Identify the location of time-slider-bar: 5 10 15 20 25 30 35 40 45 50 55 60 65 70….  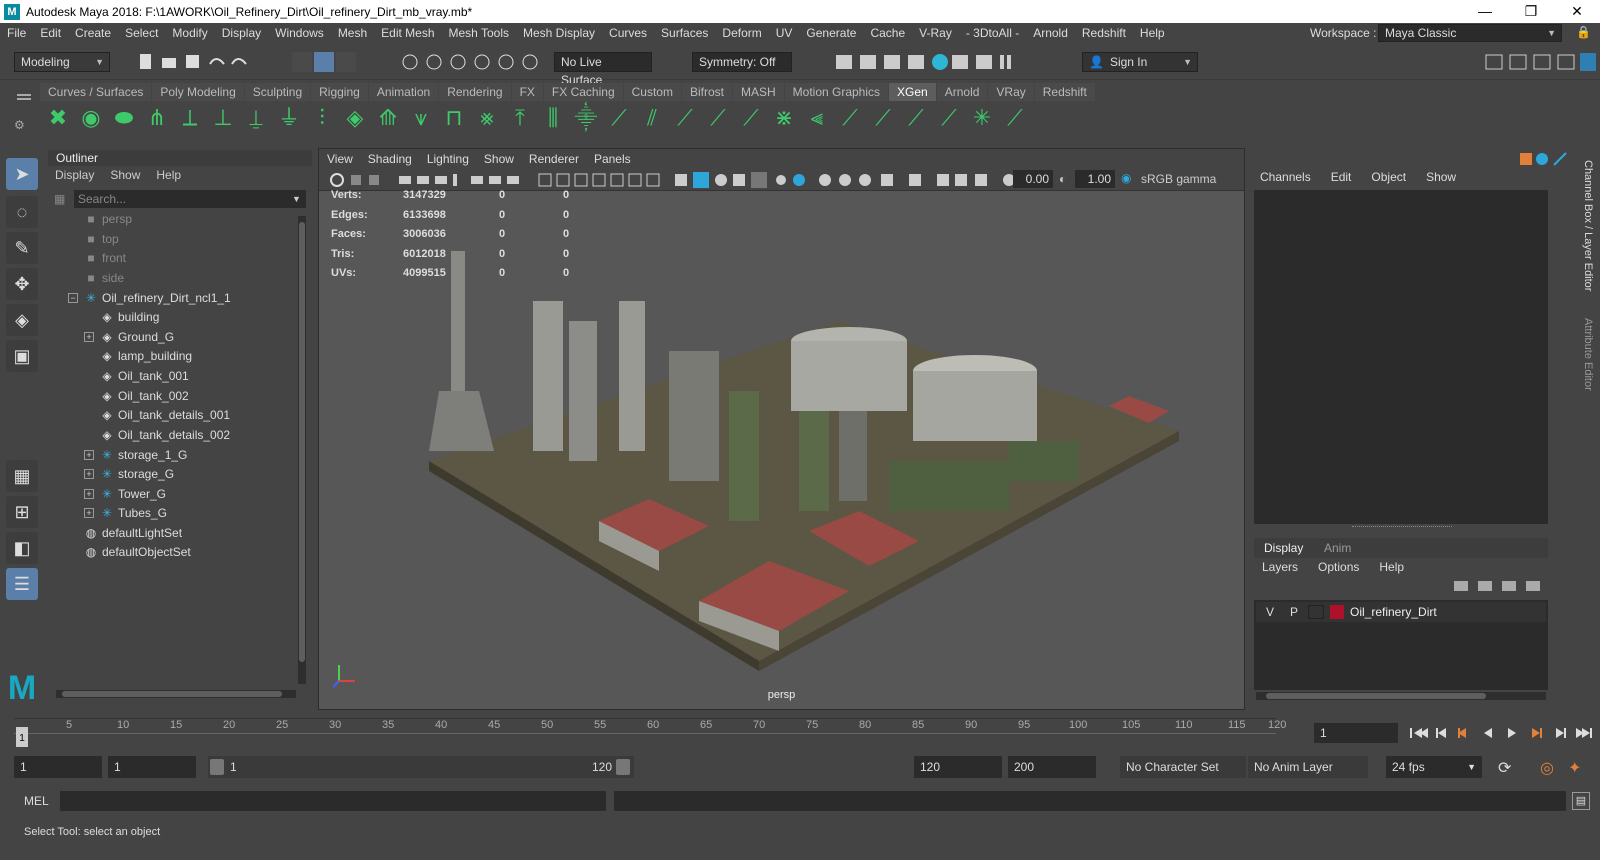
(650, 732).